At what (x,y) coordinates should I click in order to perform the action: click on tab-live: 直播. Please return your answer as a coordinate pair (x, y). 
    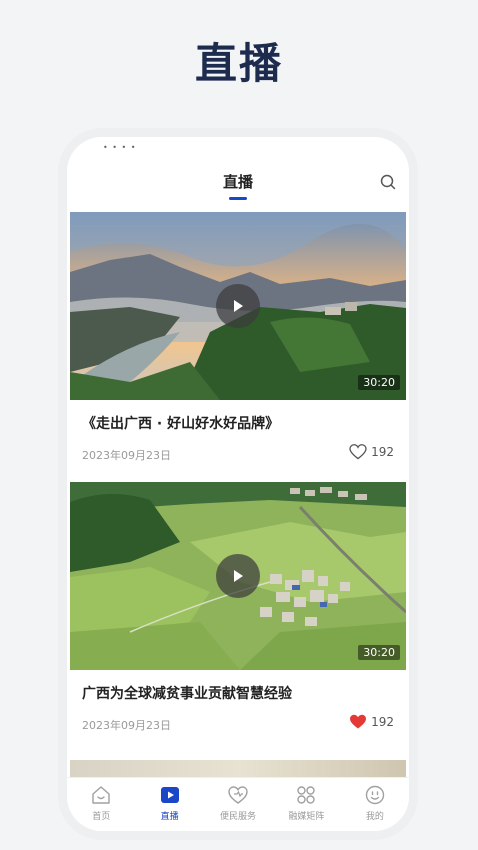
    Looking at the image, I should click on (169, 804).